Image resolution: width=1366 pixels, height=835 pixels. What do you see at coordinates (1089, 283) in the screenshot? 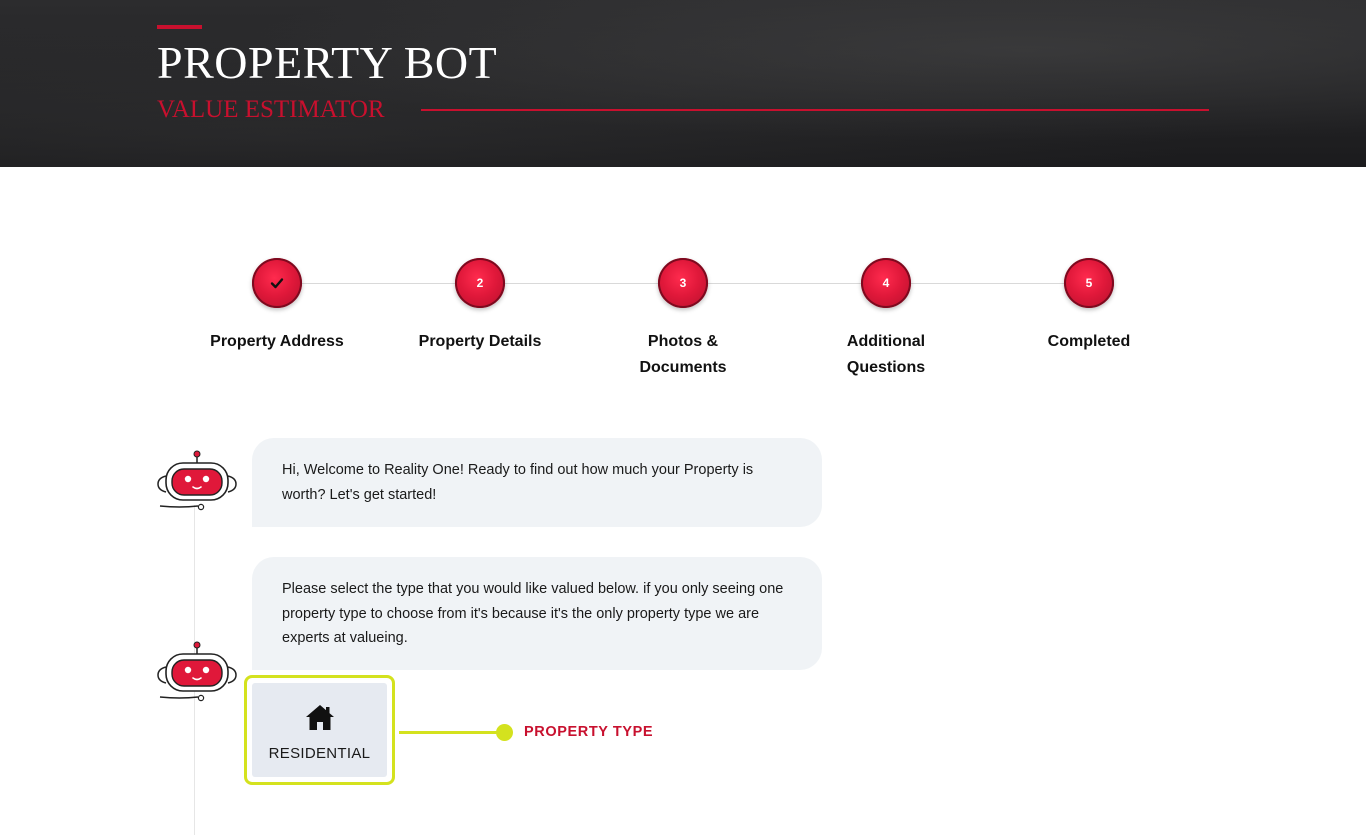
I see `step-5-circle: 5` at bounding box center [1089, 283].